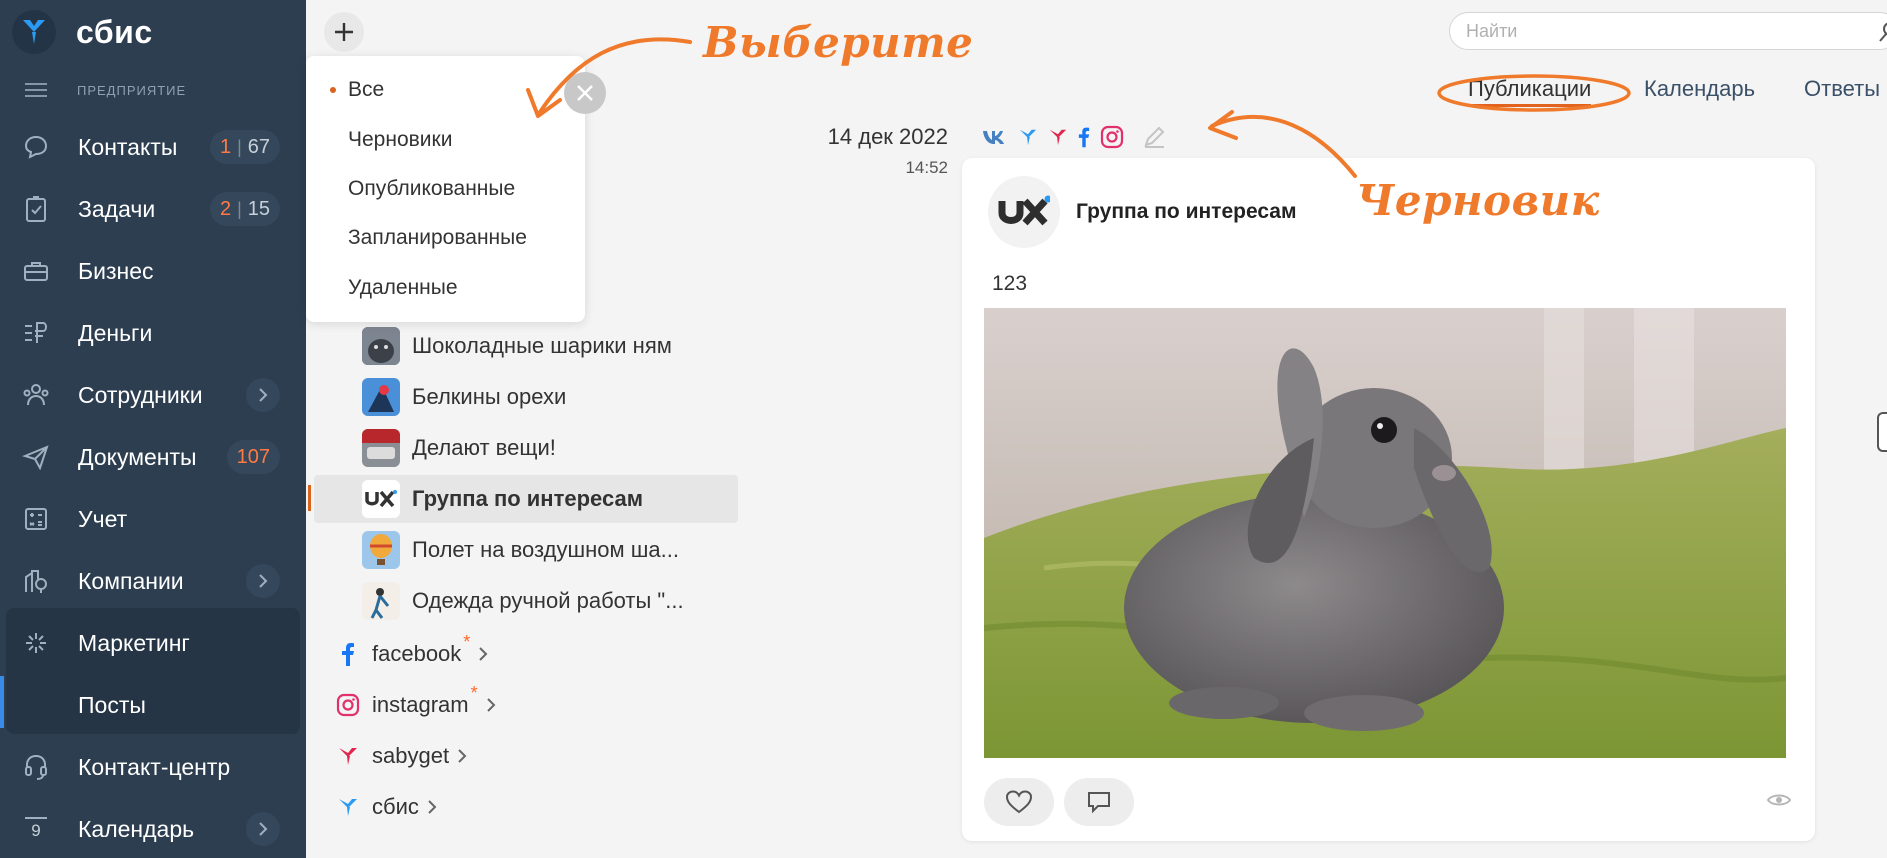 This screenshot has height=858, width=1887. I want to click on sidebar-nav: Контакты 1 | 67 Задачи 2 | 15 Бизнес Деньги, so click(153, 487).